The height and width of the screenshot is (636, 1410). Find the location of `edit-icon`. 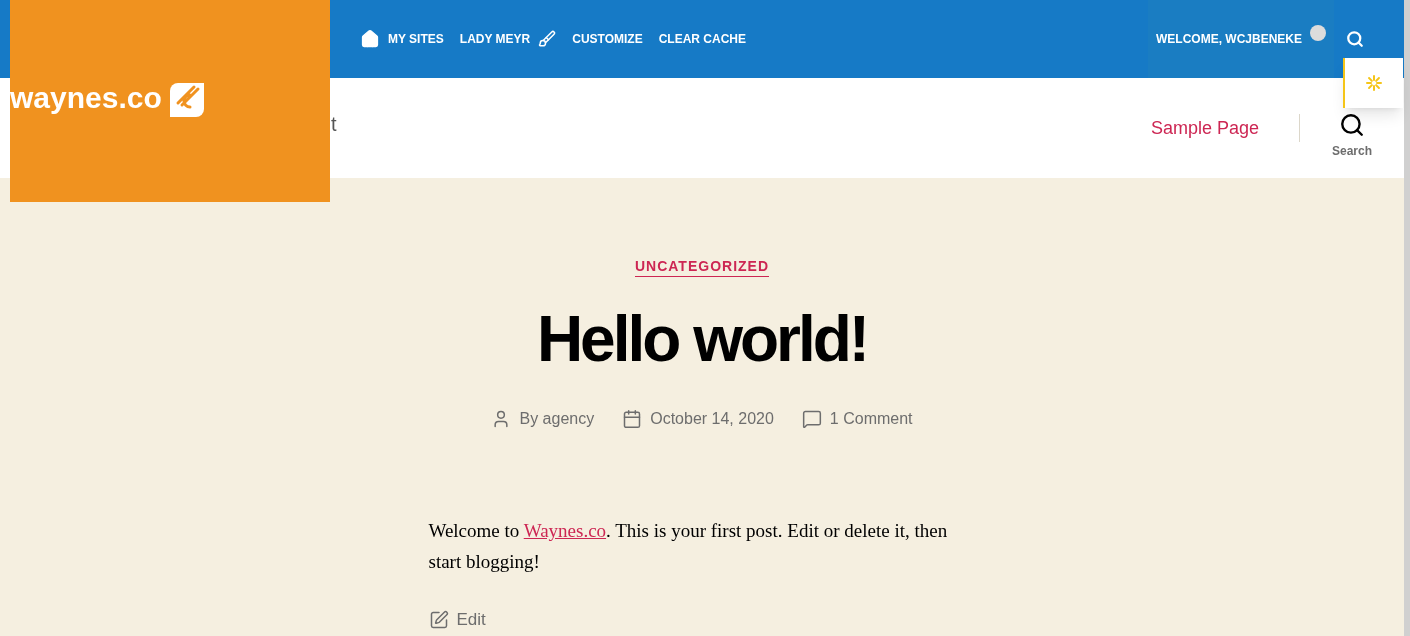

edit-icon is located at coordinates (438, 619).